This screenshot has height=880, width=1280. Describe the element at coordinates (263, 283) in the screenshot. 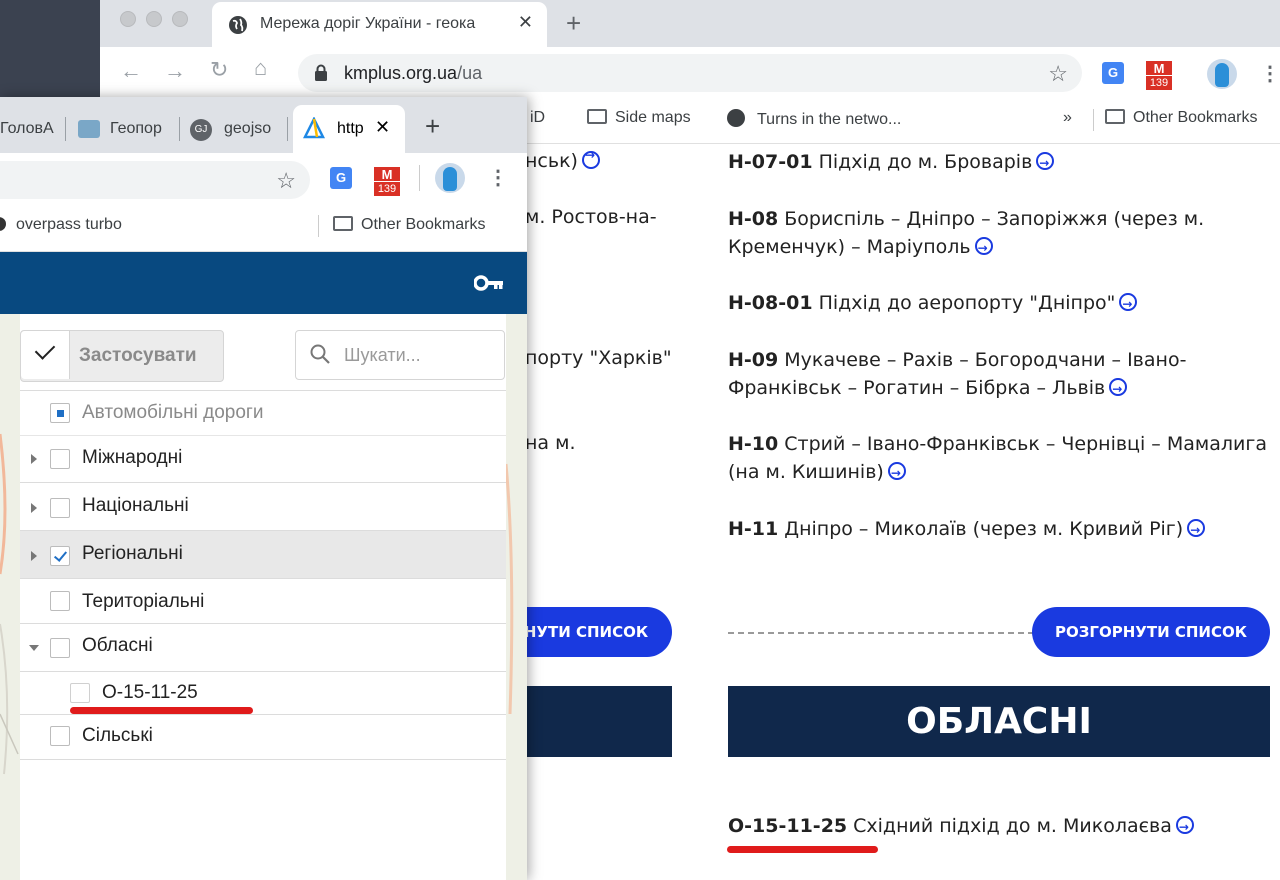

I see `app-header` at that location.